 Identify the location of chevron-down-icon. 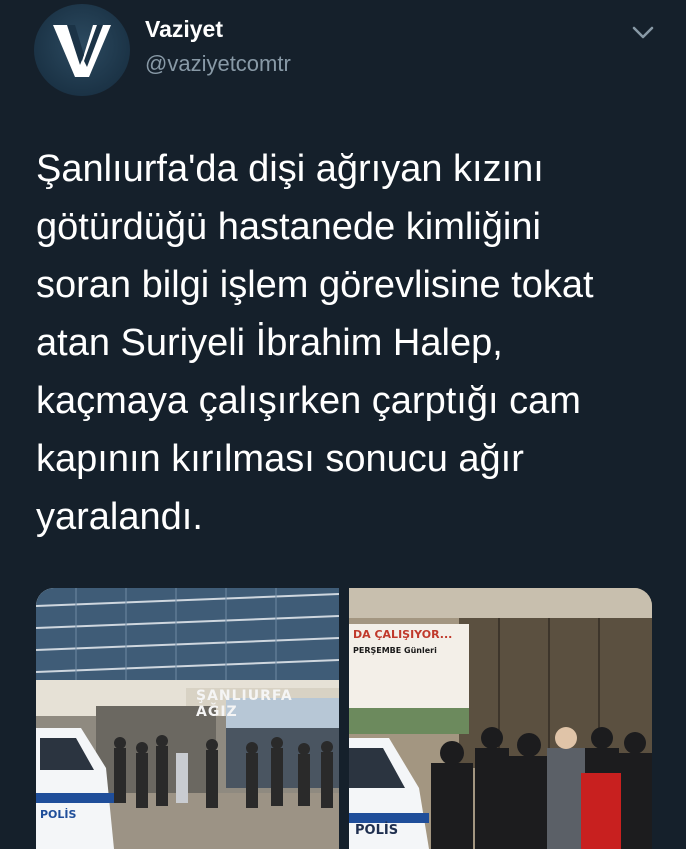
(643, 33).